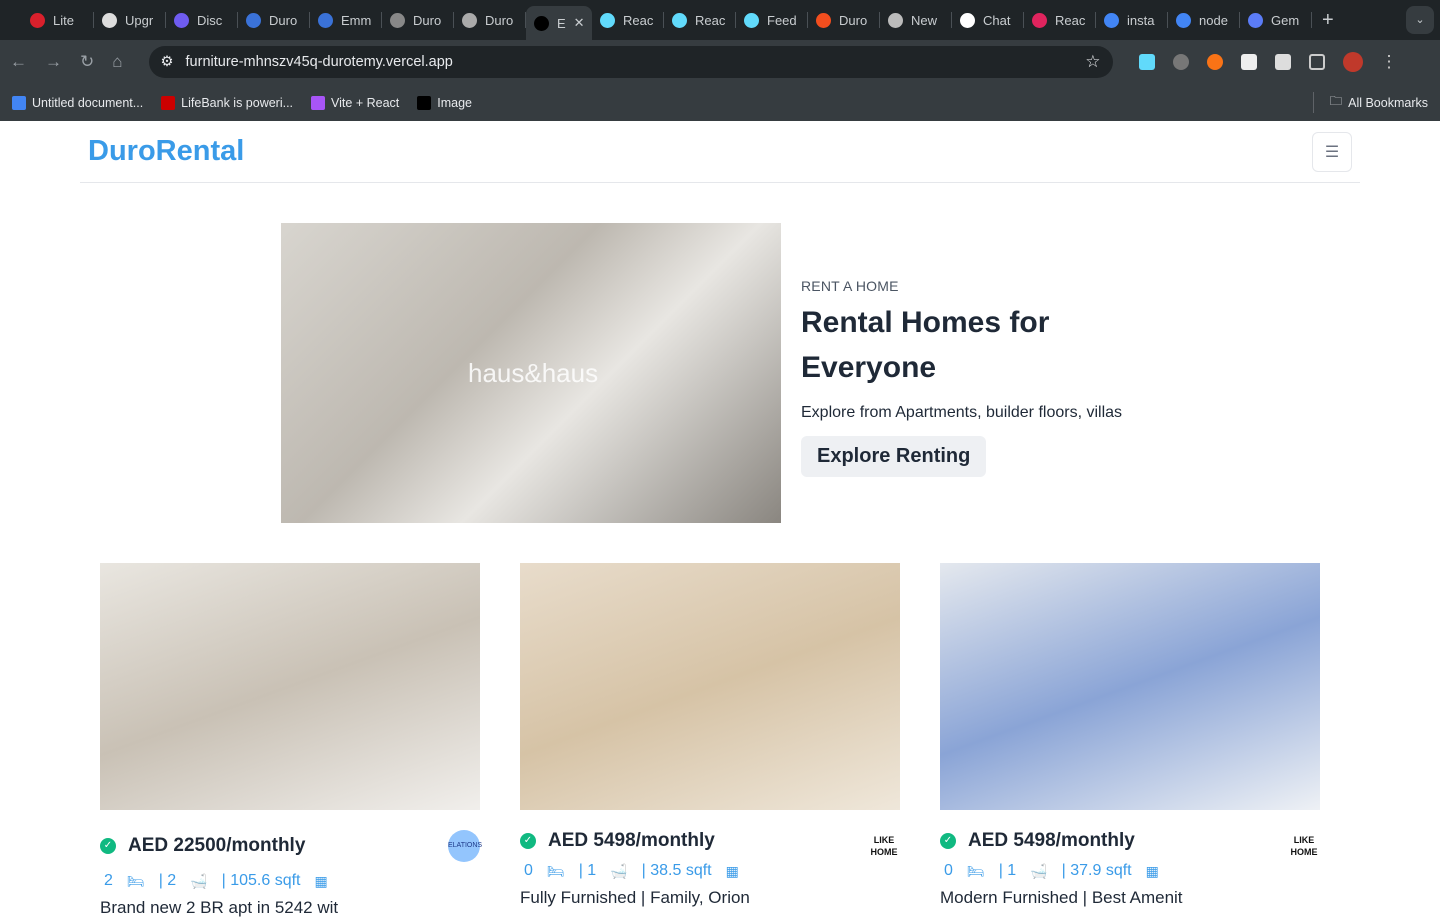  What do you see at coordinates (117, 62) in the screenshot?
I see `home-icon: ⌂` at bounding box center [117, 62].